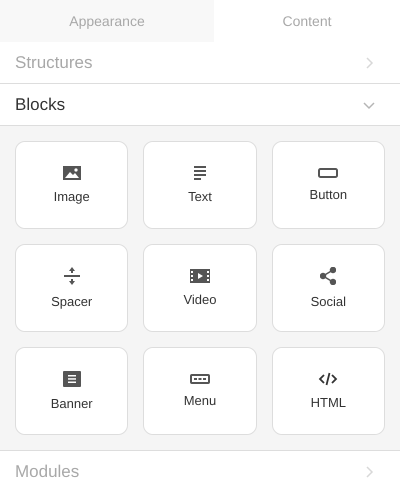 This screenshot has width=400, height=490. I want to click on block-label: Spacer, so click(71, 301).